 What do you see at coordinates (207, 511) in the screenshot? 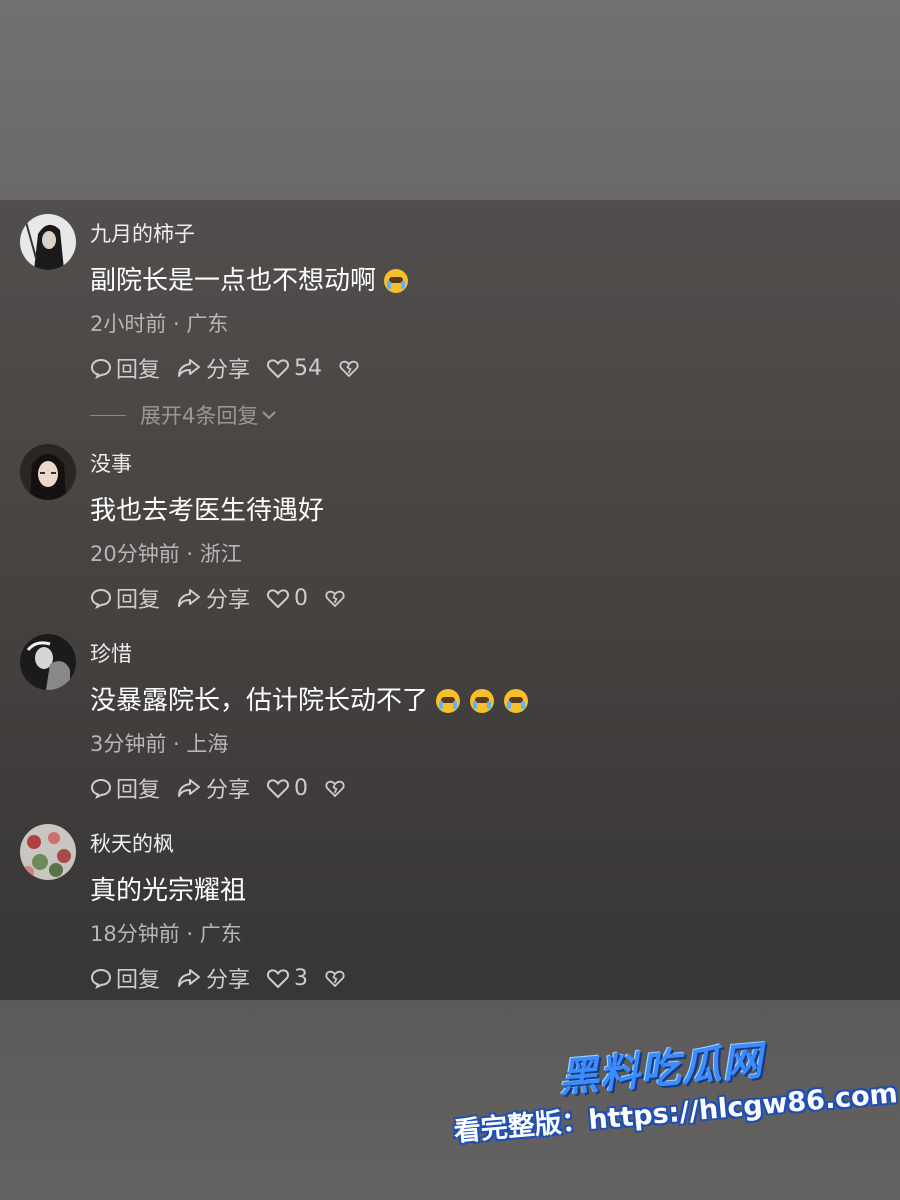
I see `comment-text: 我也去考医生待遇好` at bounding box center [207, 511].